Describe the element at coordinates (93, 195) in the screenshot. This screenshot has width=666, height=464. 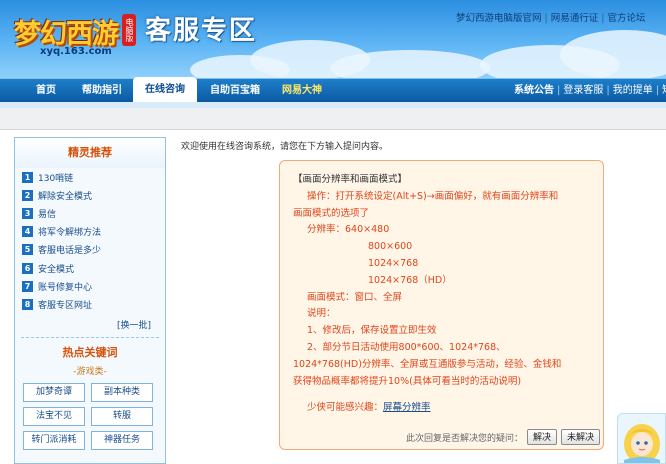
I see `recommend-item: 2 解除安全模式` at that location.